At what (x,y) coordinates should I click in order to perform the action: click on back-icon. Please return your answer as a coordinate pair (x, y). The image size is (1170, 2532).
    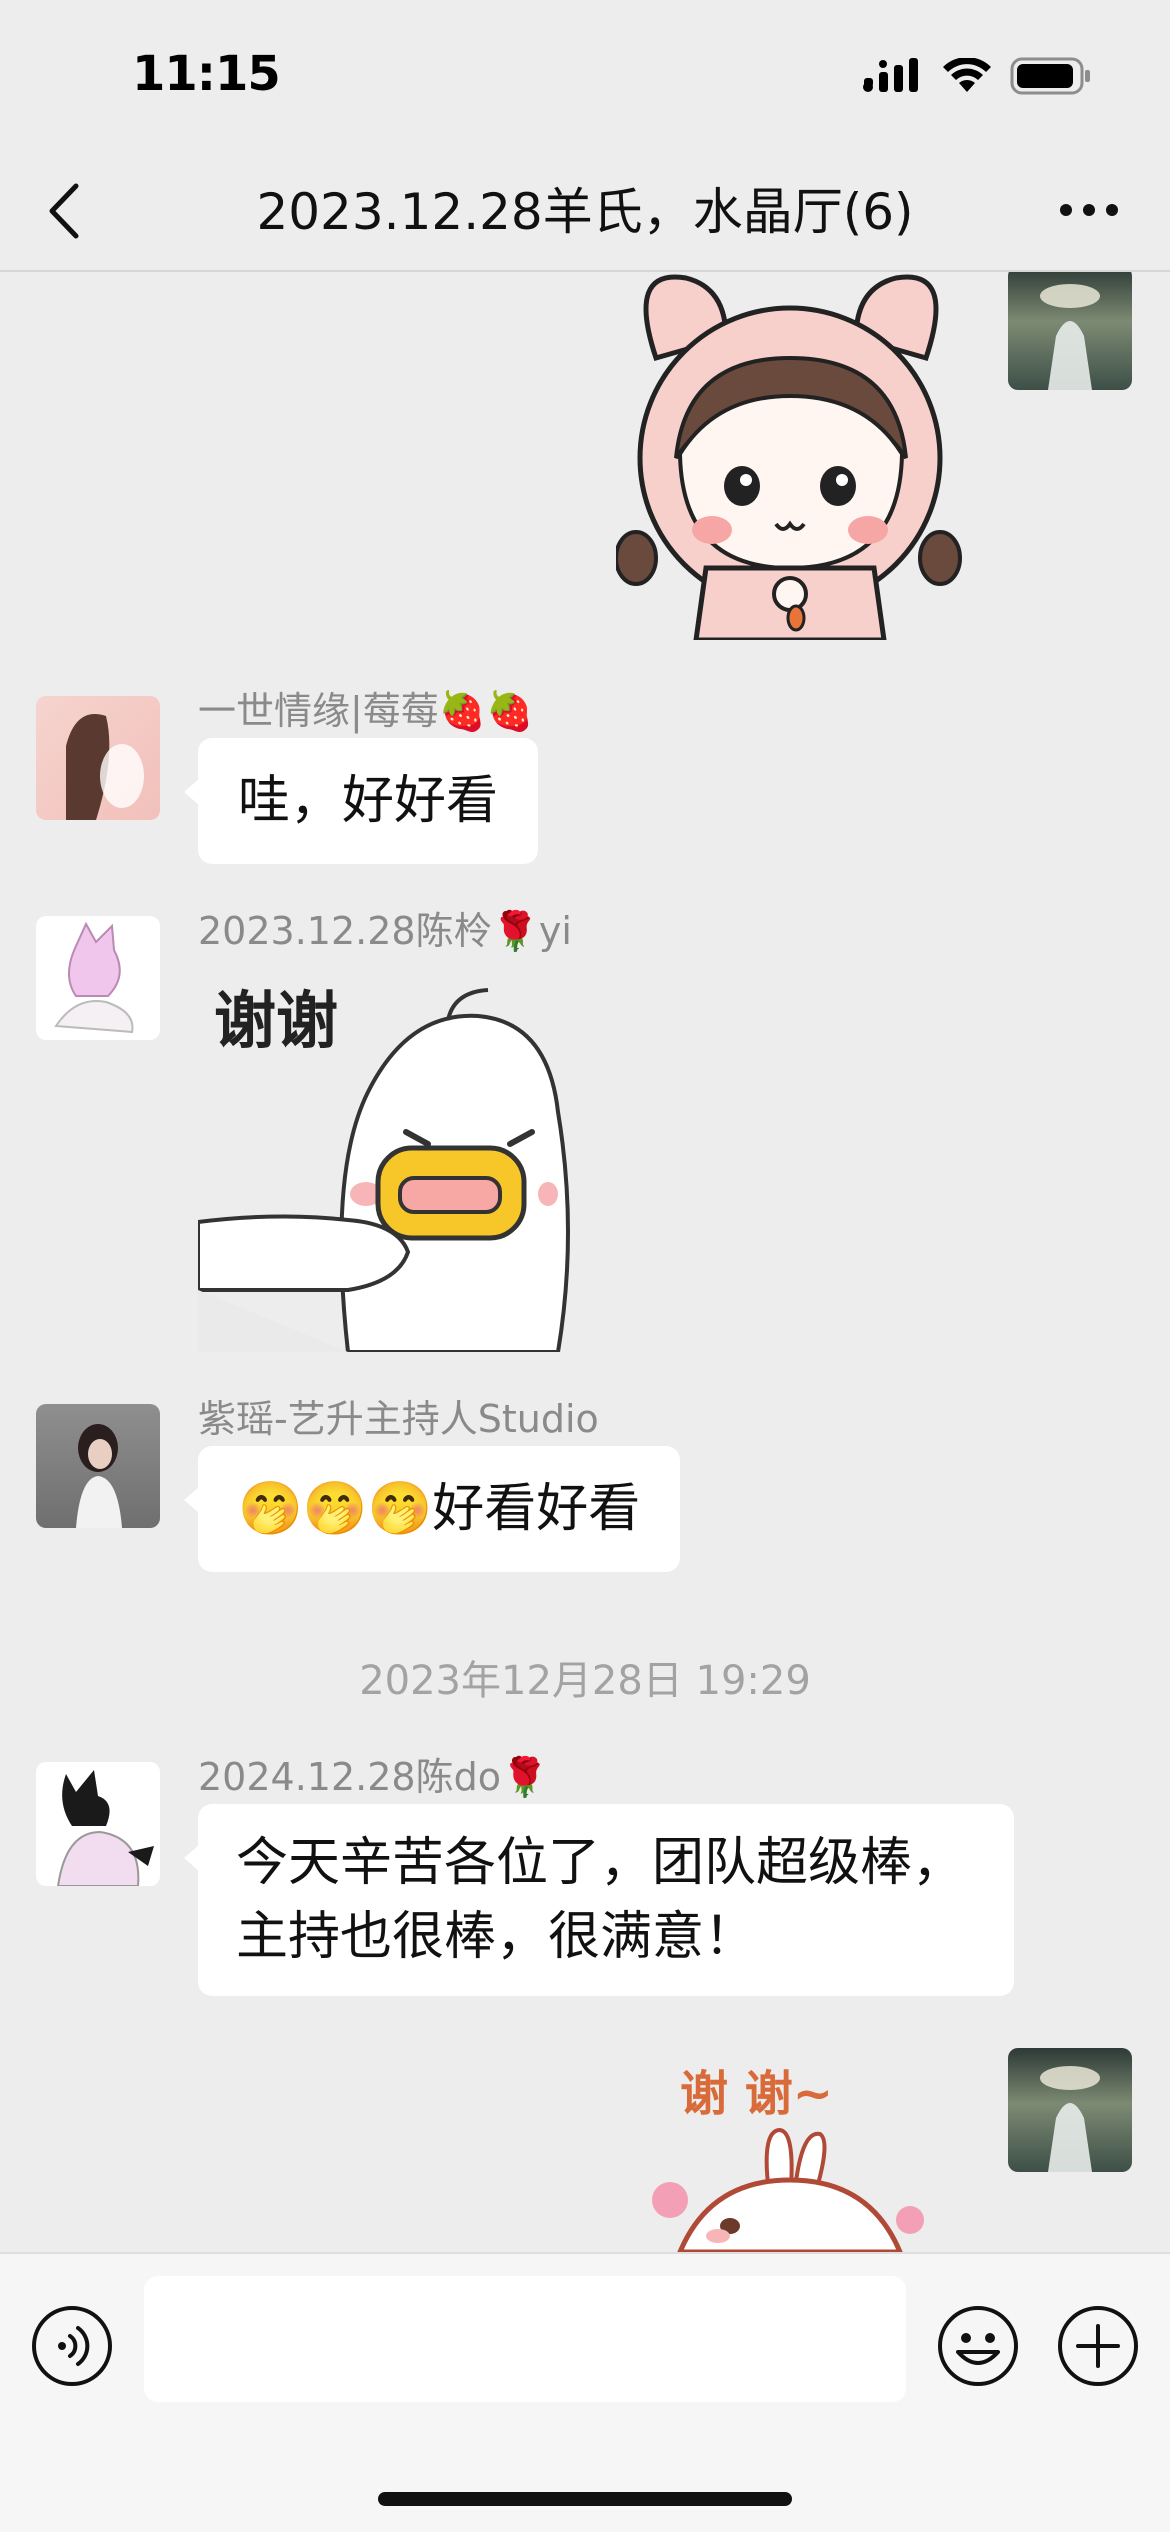
    Looking at the image, I should click on (65, 211).